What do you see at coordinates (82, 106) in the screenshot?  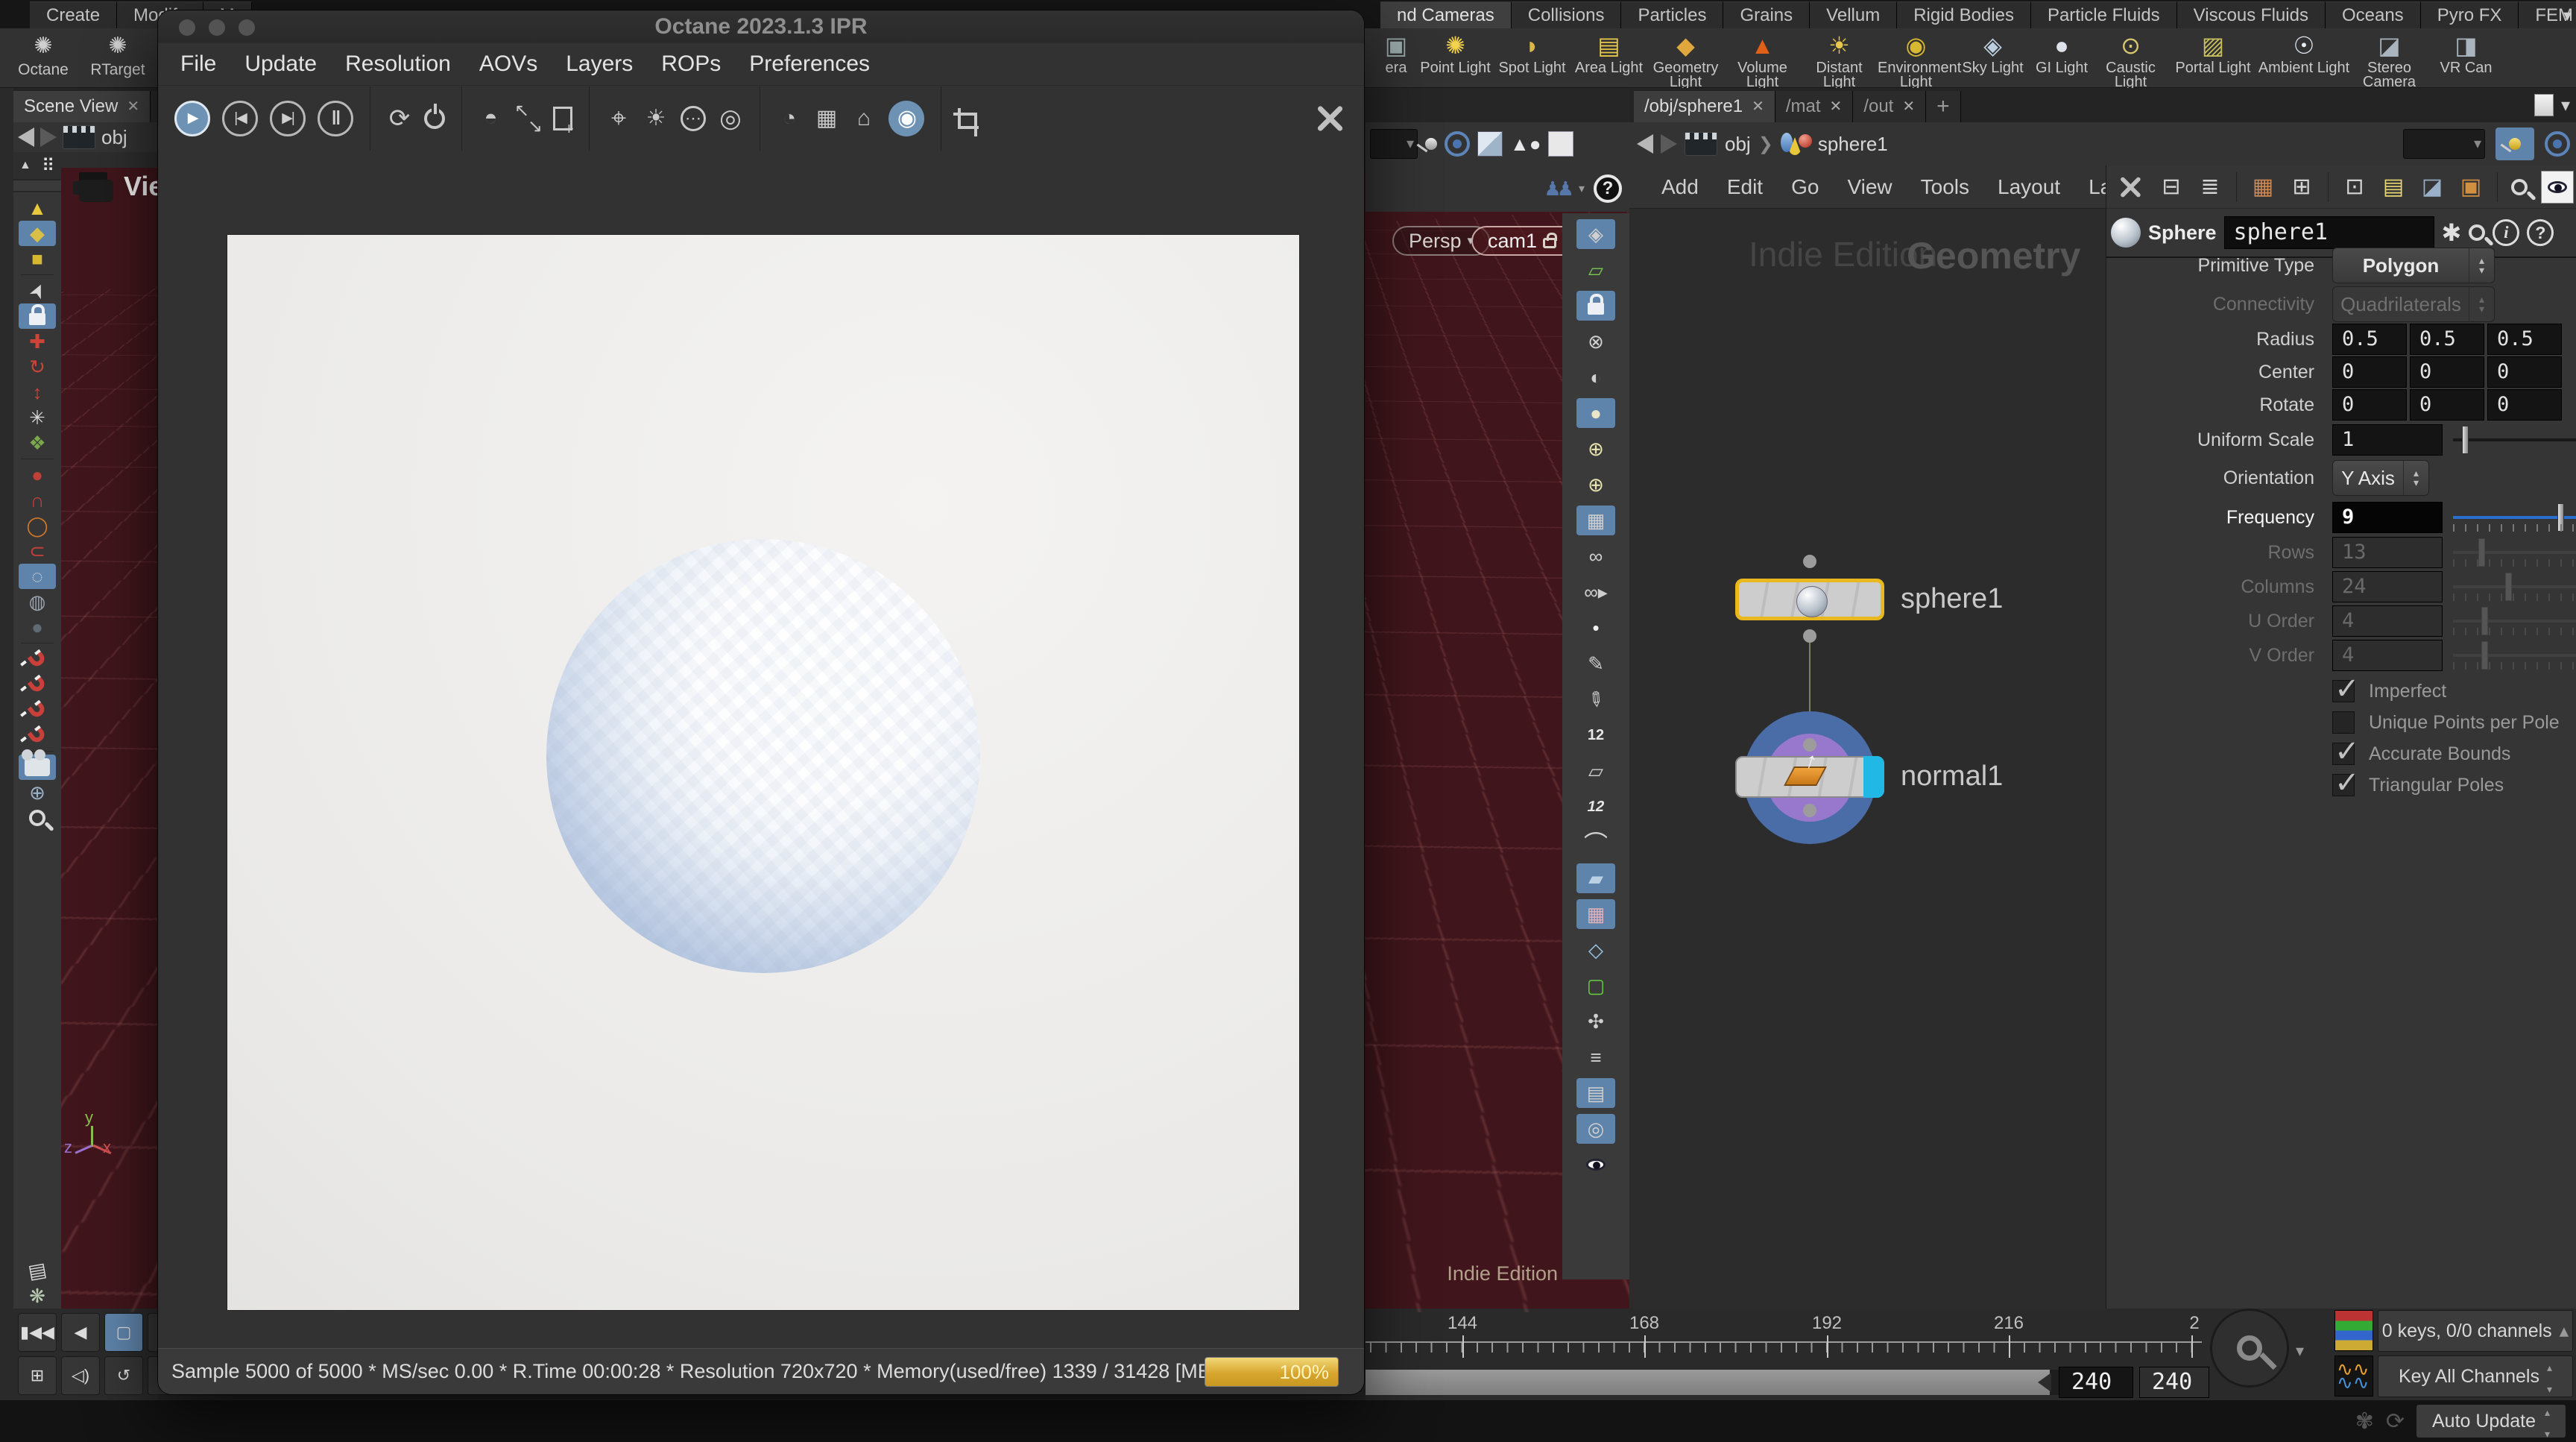 I see `tab-scene-view: Scene View ✕` at bounding box center [82, 106].